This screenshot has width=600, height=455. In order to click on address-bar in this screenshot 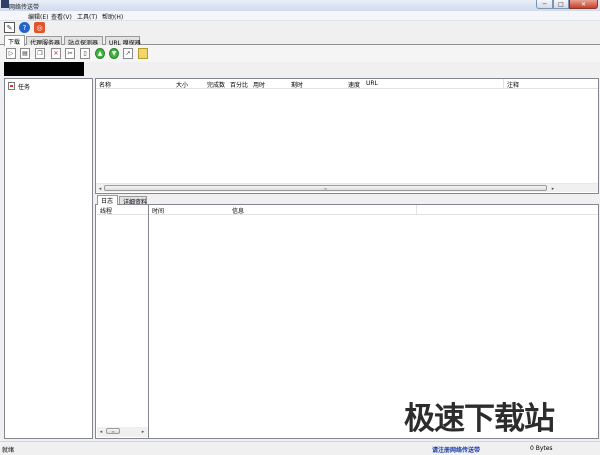, I will do `click(44, 69)`.